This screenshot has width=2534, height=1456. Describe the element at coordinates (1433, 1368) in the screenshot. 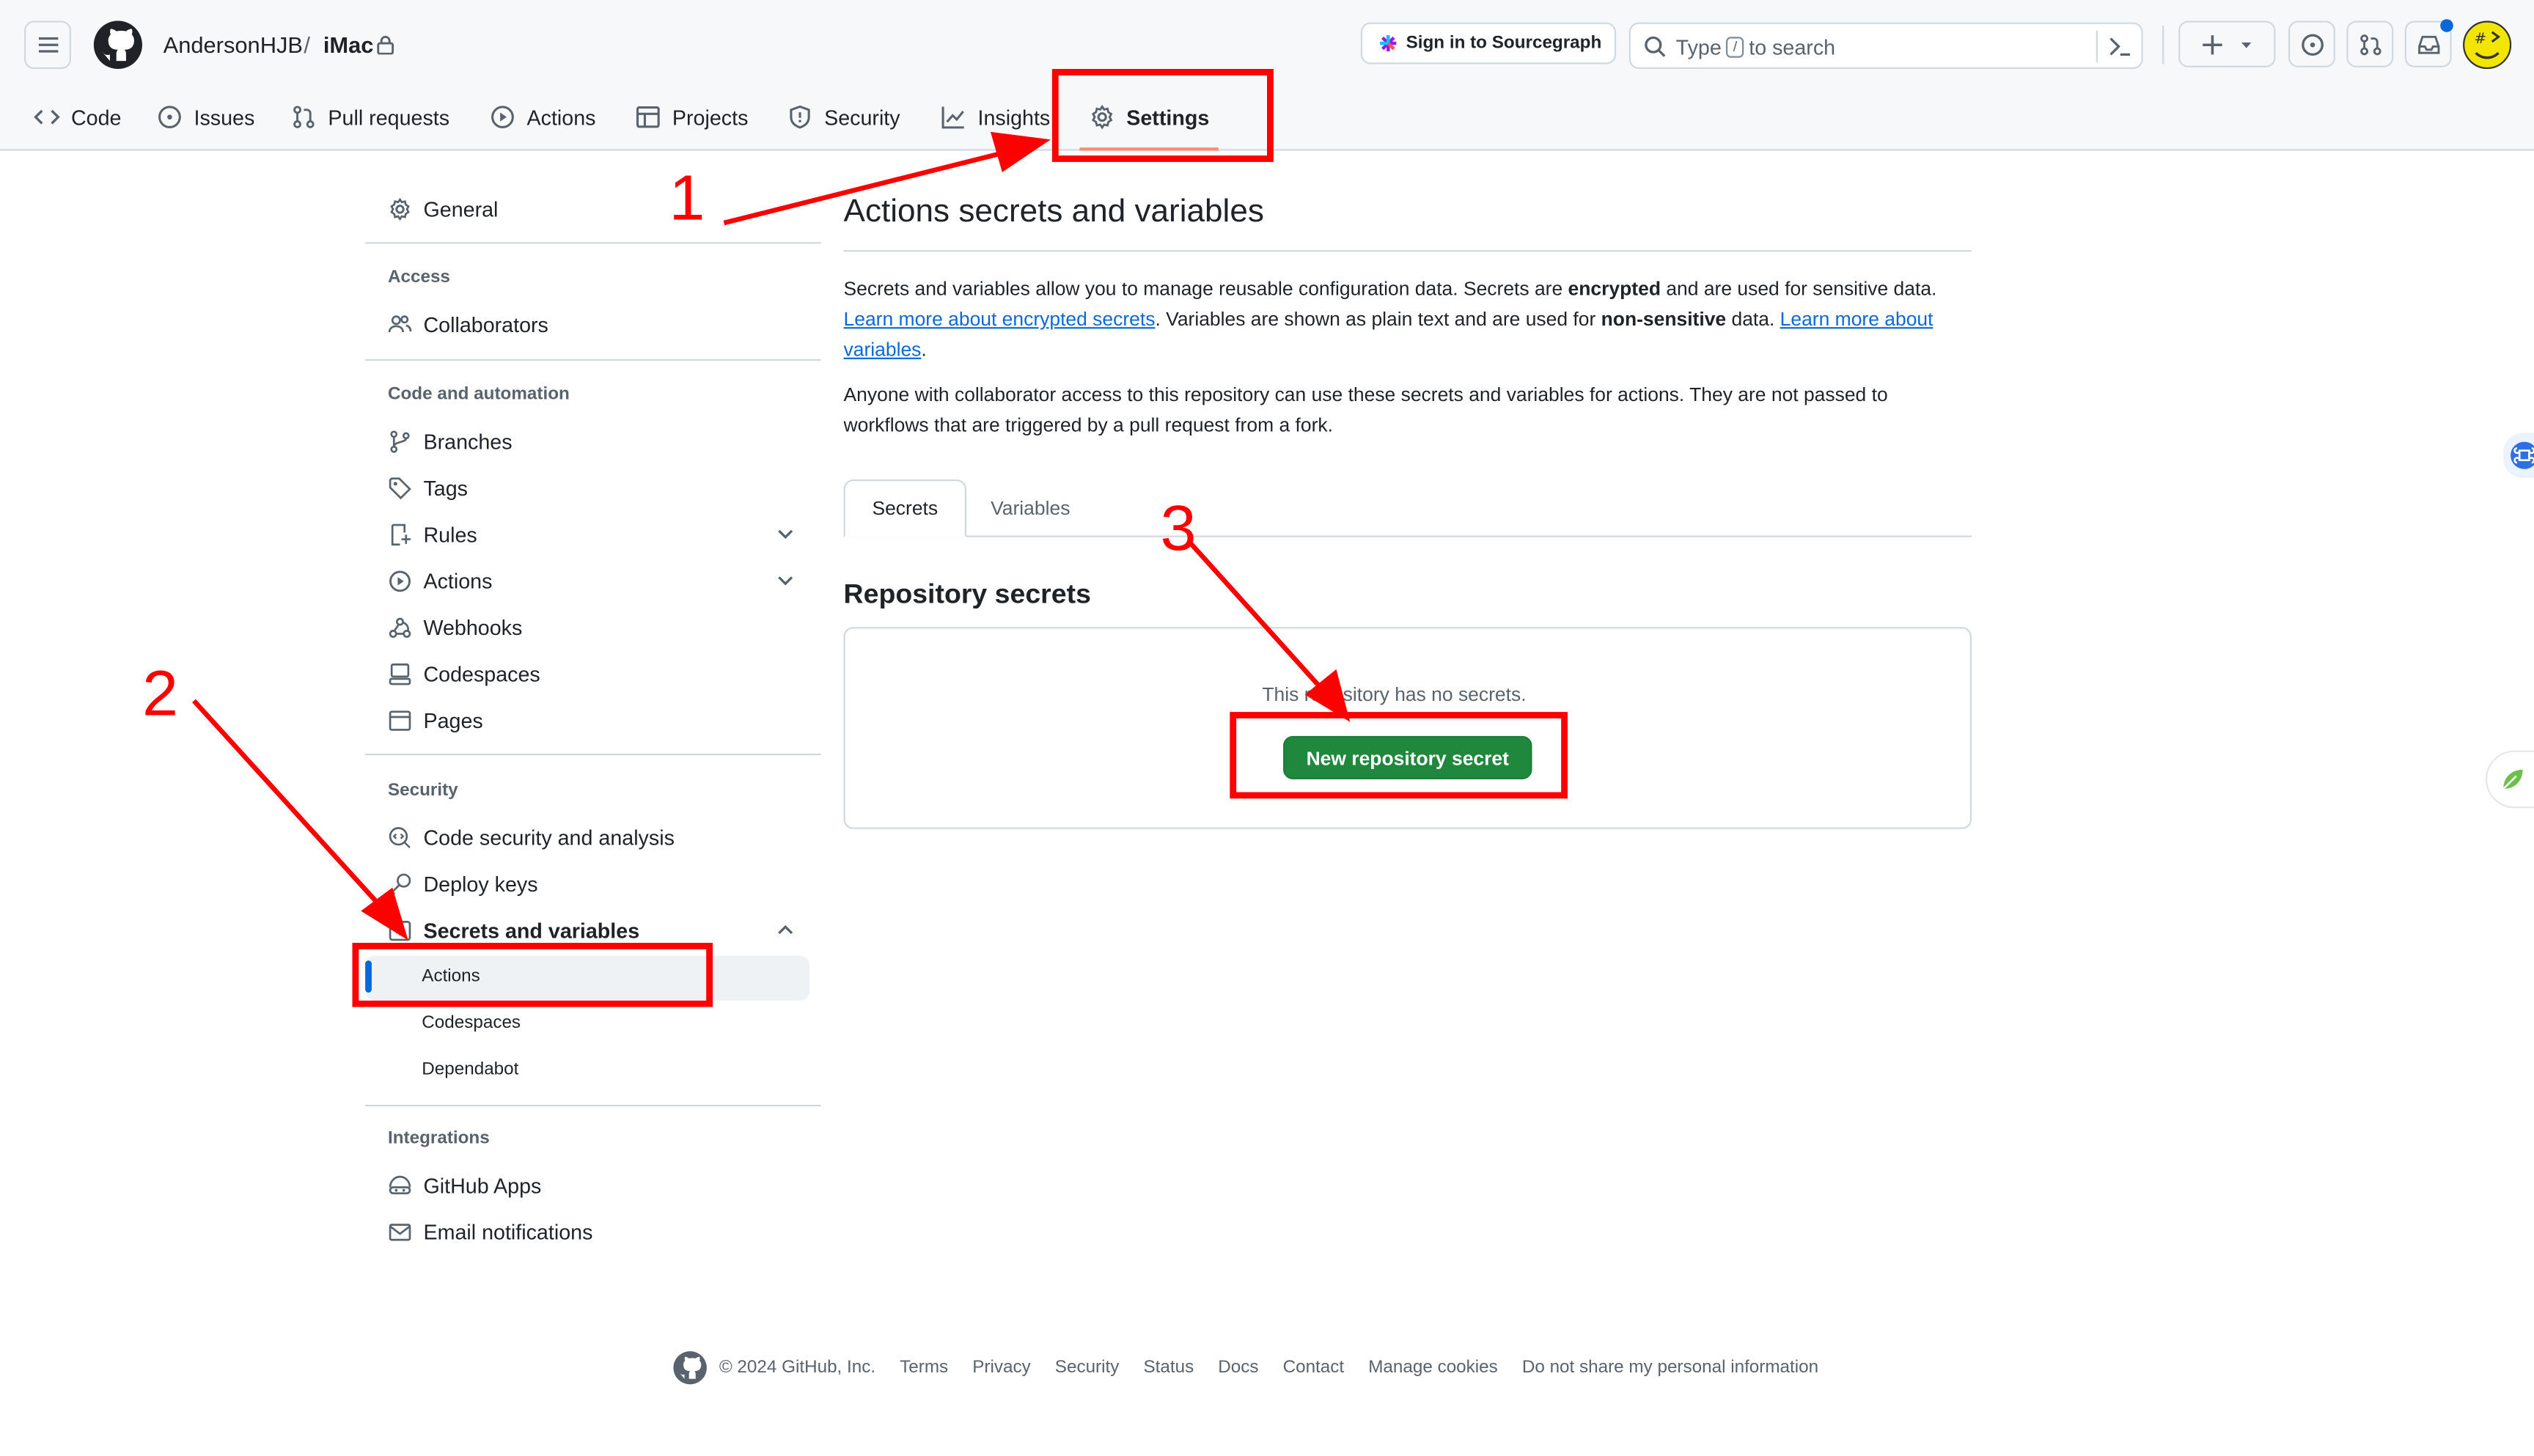

I see `footer-link-manage-cookies: Manage cookies` at that location.